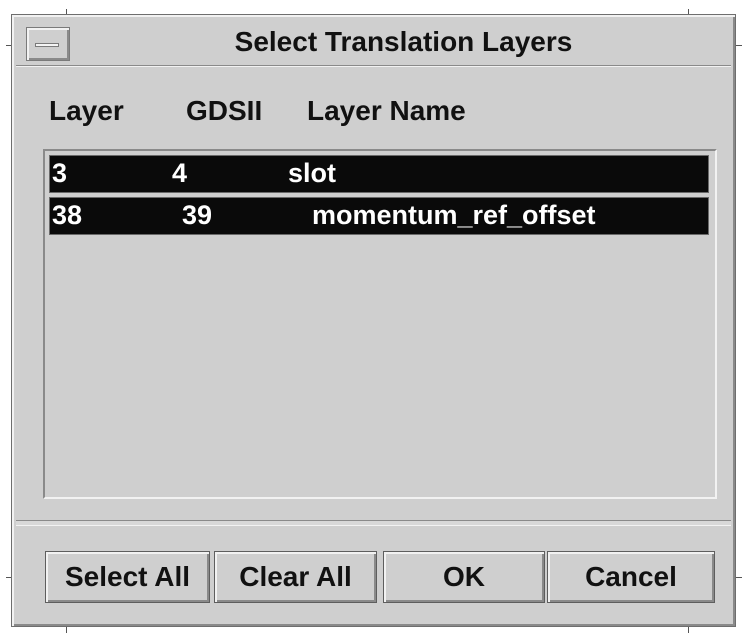 The height and width of the screenshot is (637, 744). Describe the element at coordinates (373, 523) in the screenshot. I see `separator` at that location.